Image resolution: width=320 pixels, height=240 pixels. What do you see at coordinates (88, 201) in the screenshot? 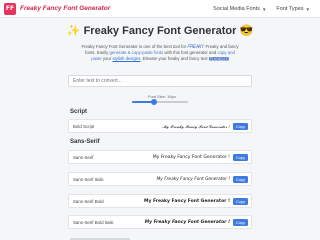
I see `font-style-label: Sans-Serif Bold` at bounding box center [88, 201].